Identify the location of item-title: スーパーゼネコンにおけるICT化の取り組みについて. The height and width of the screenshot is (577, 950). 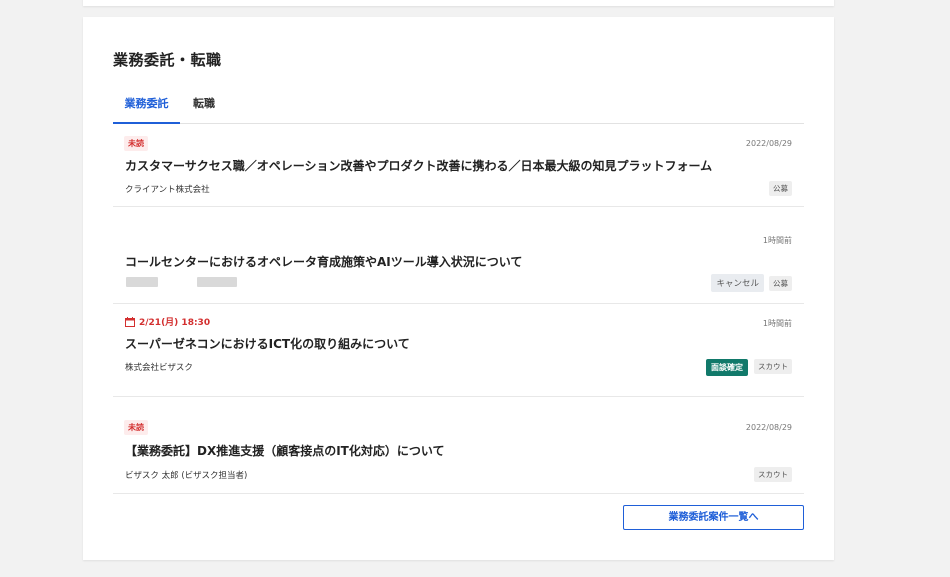
(267, 343).